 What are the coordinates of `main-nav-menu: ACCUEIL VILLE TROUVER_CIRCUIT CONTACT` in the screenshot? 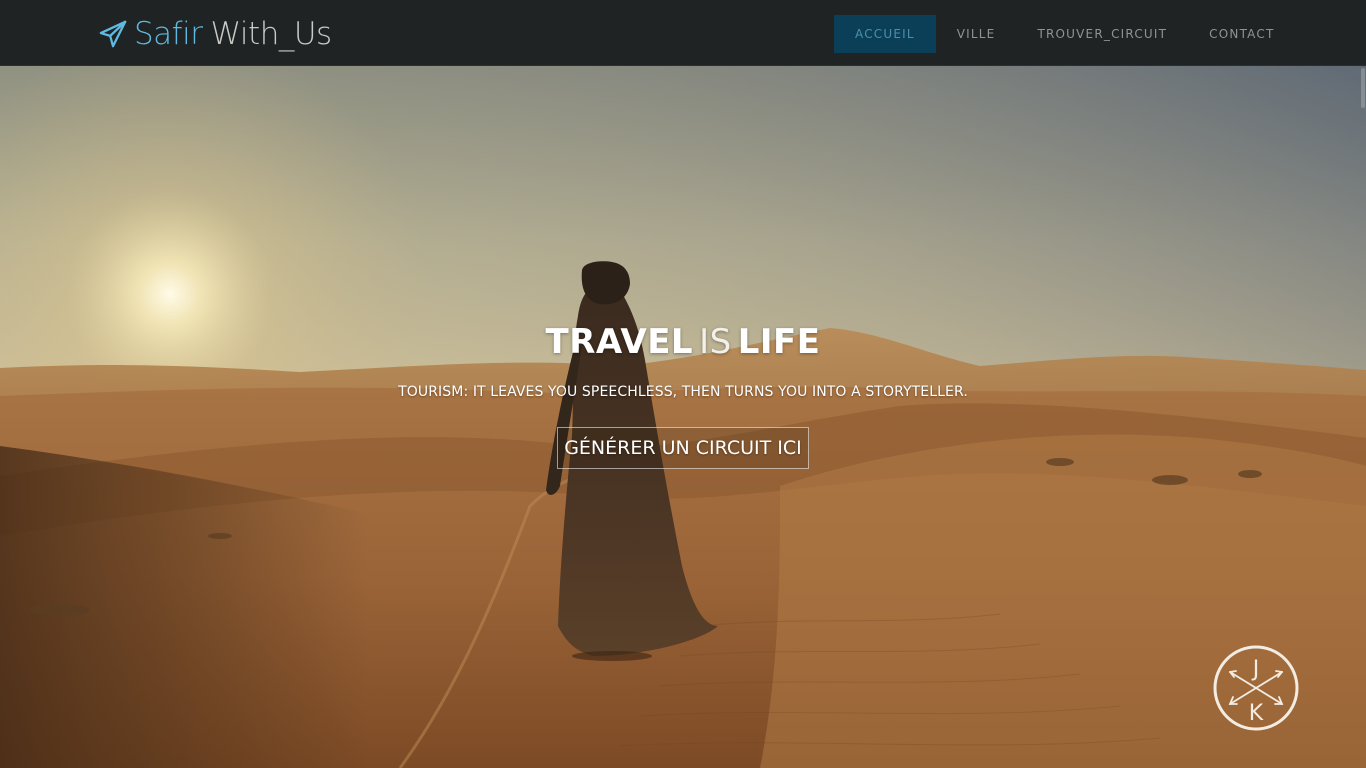 It's located at (1064, 34).